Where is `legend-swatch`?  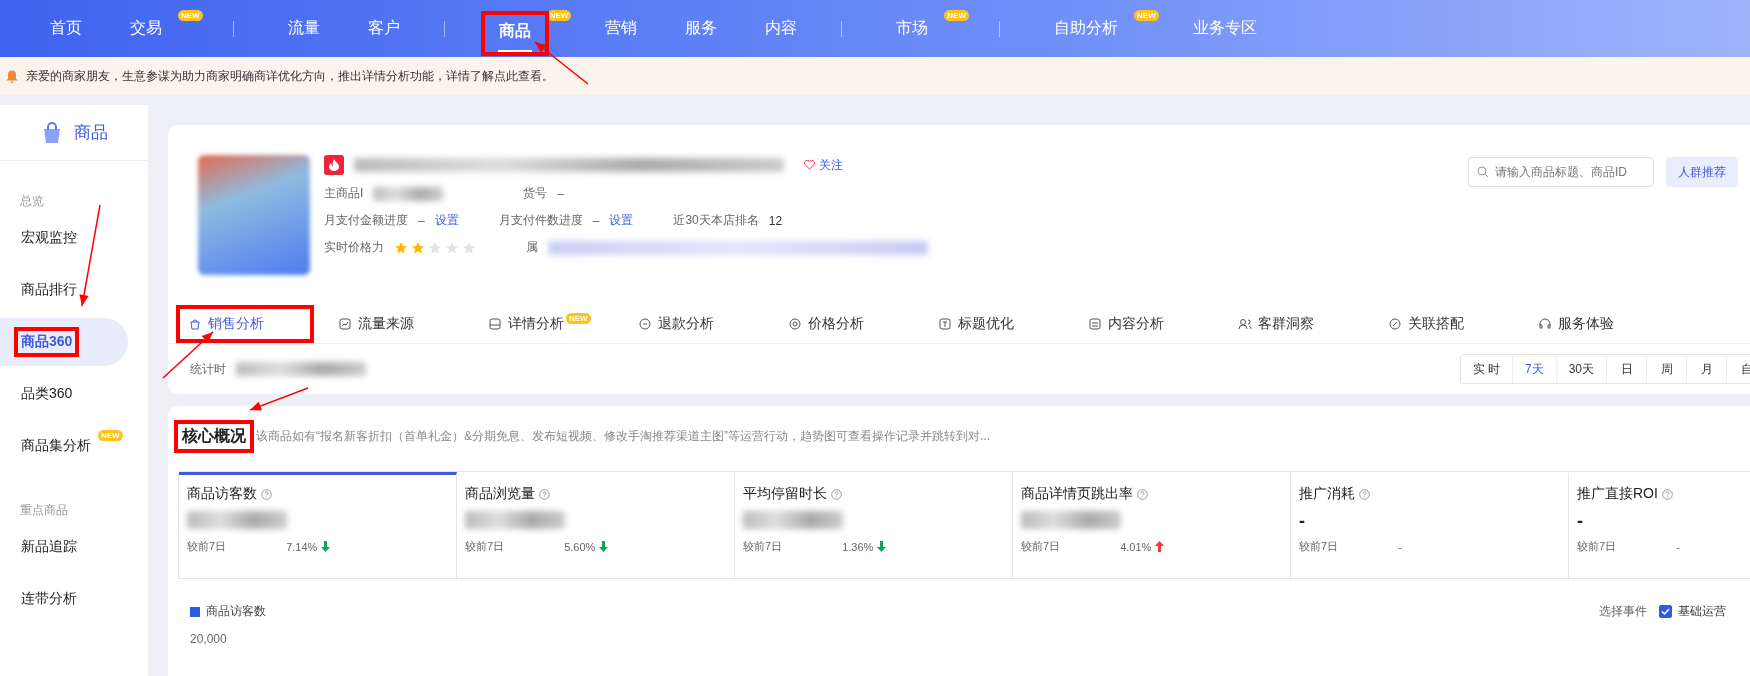 legend-swatch is located at coordinates (195, 611).